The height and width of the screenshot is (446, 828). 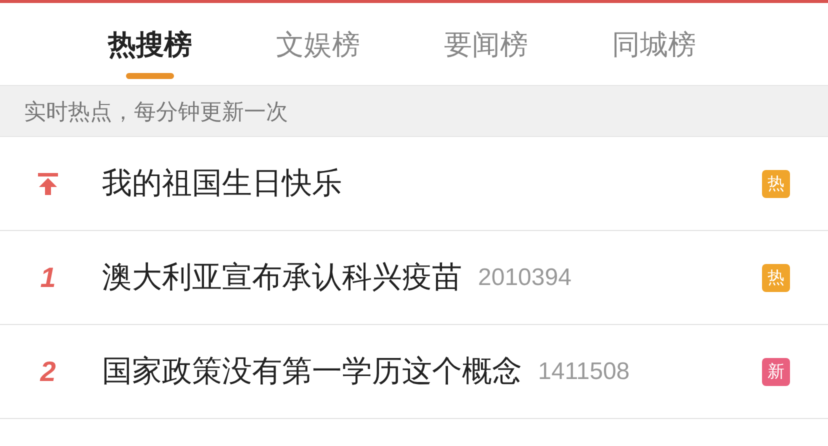 I want to click on rank-number: 1, so click(x=48, y=277).